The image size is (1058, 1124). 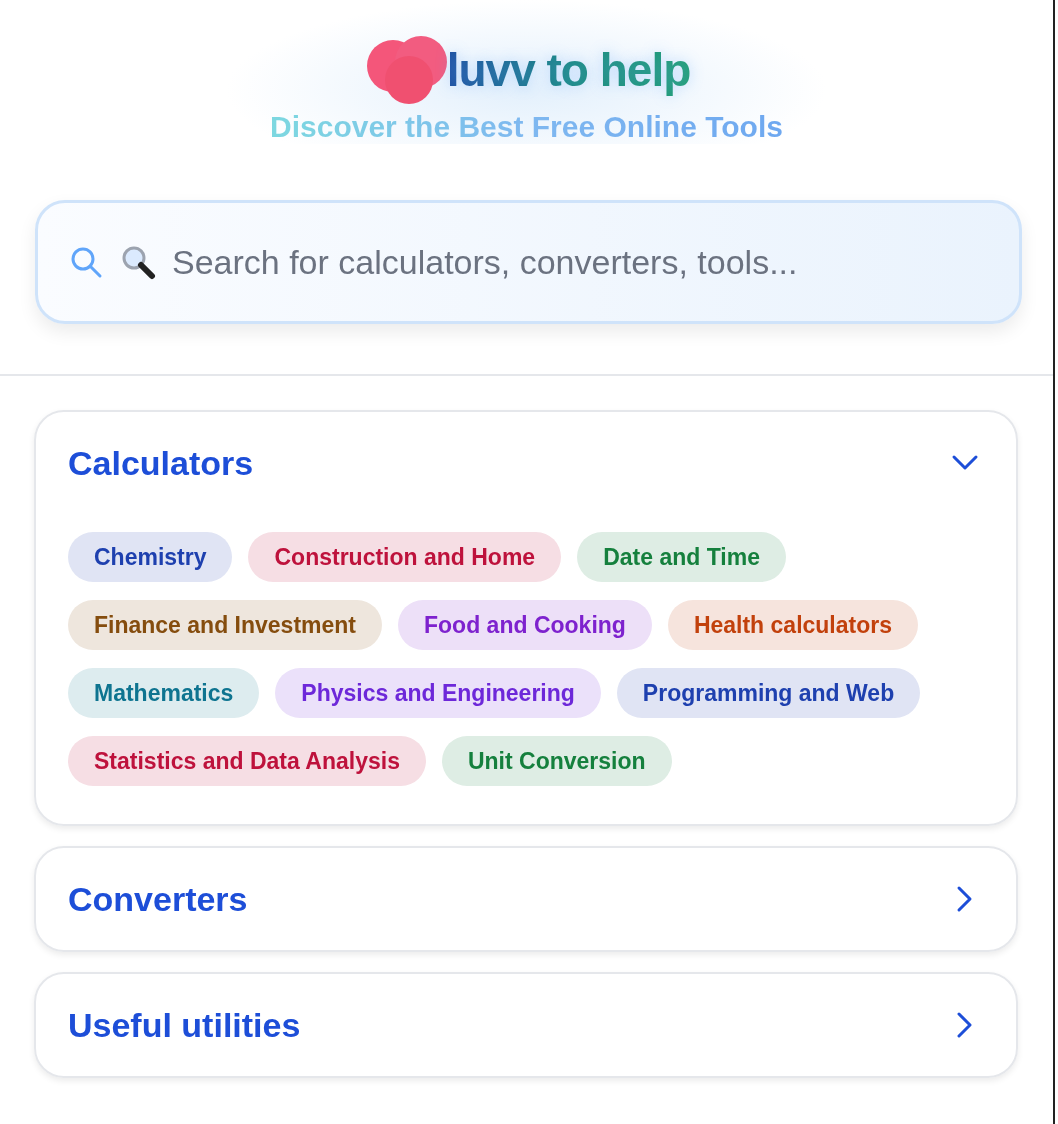 What do you see at coordinates (150, 557) in the screenshot?
I see `category-chip: Chemistry` at bounding box center [150, 557].